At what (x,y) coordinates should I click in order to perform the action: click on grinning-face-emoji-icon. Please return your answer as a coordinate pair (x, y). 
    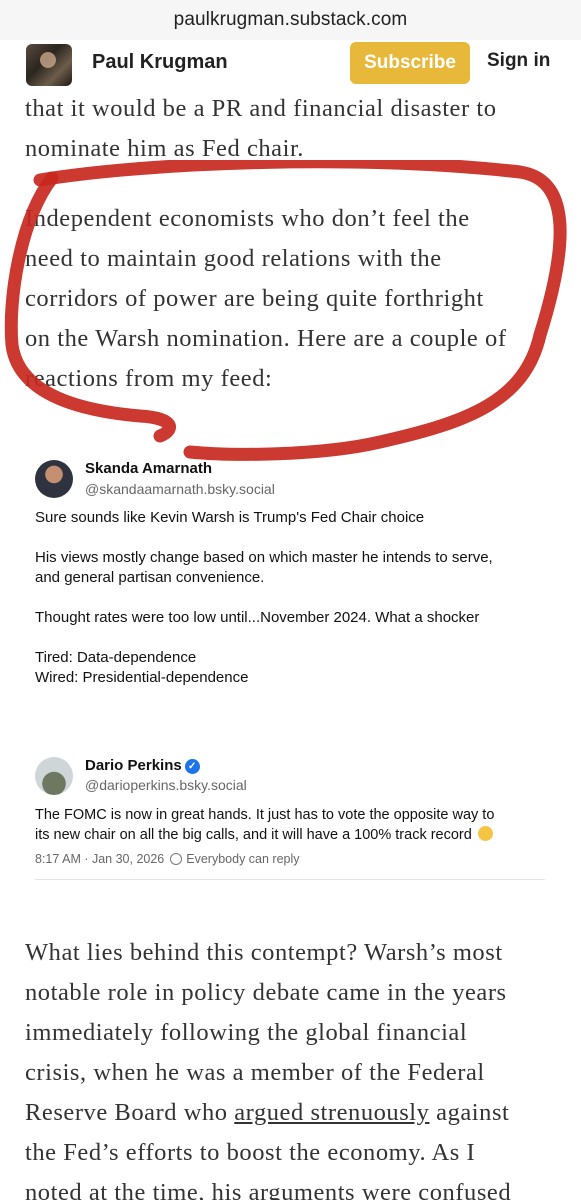
    Looking at the image, I should click on (485, 833).